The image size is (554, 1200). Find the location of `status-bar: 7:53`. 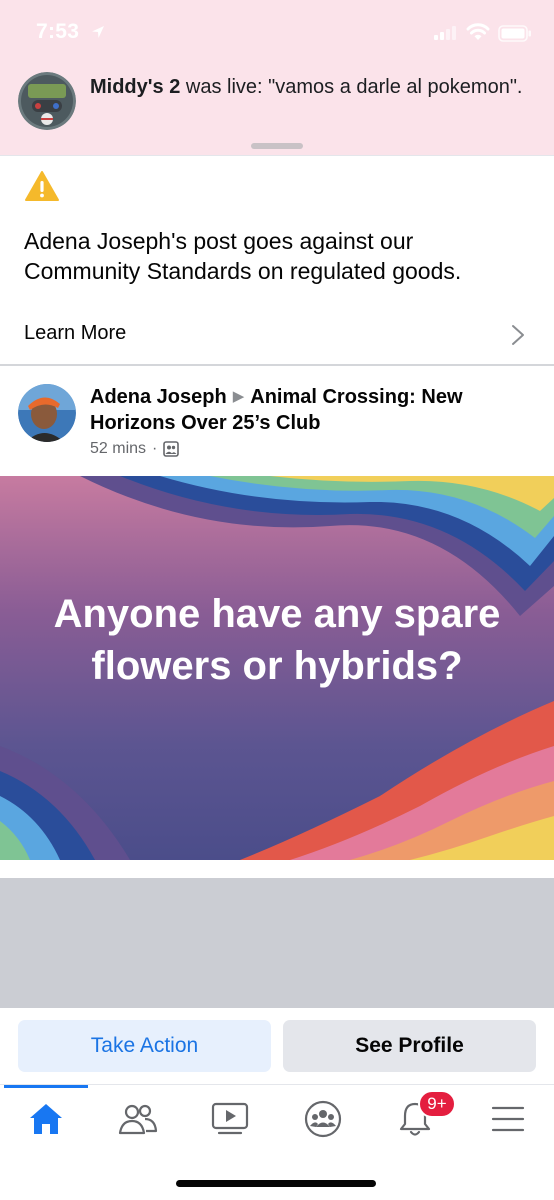

status-bar: 7:53 is located at coordinates (277, 32).